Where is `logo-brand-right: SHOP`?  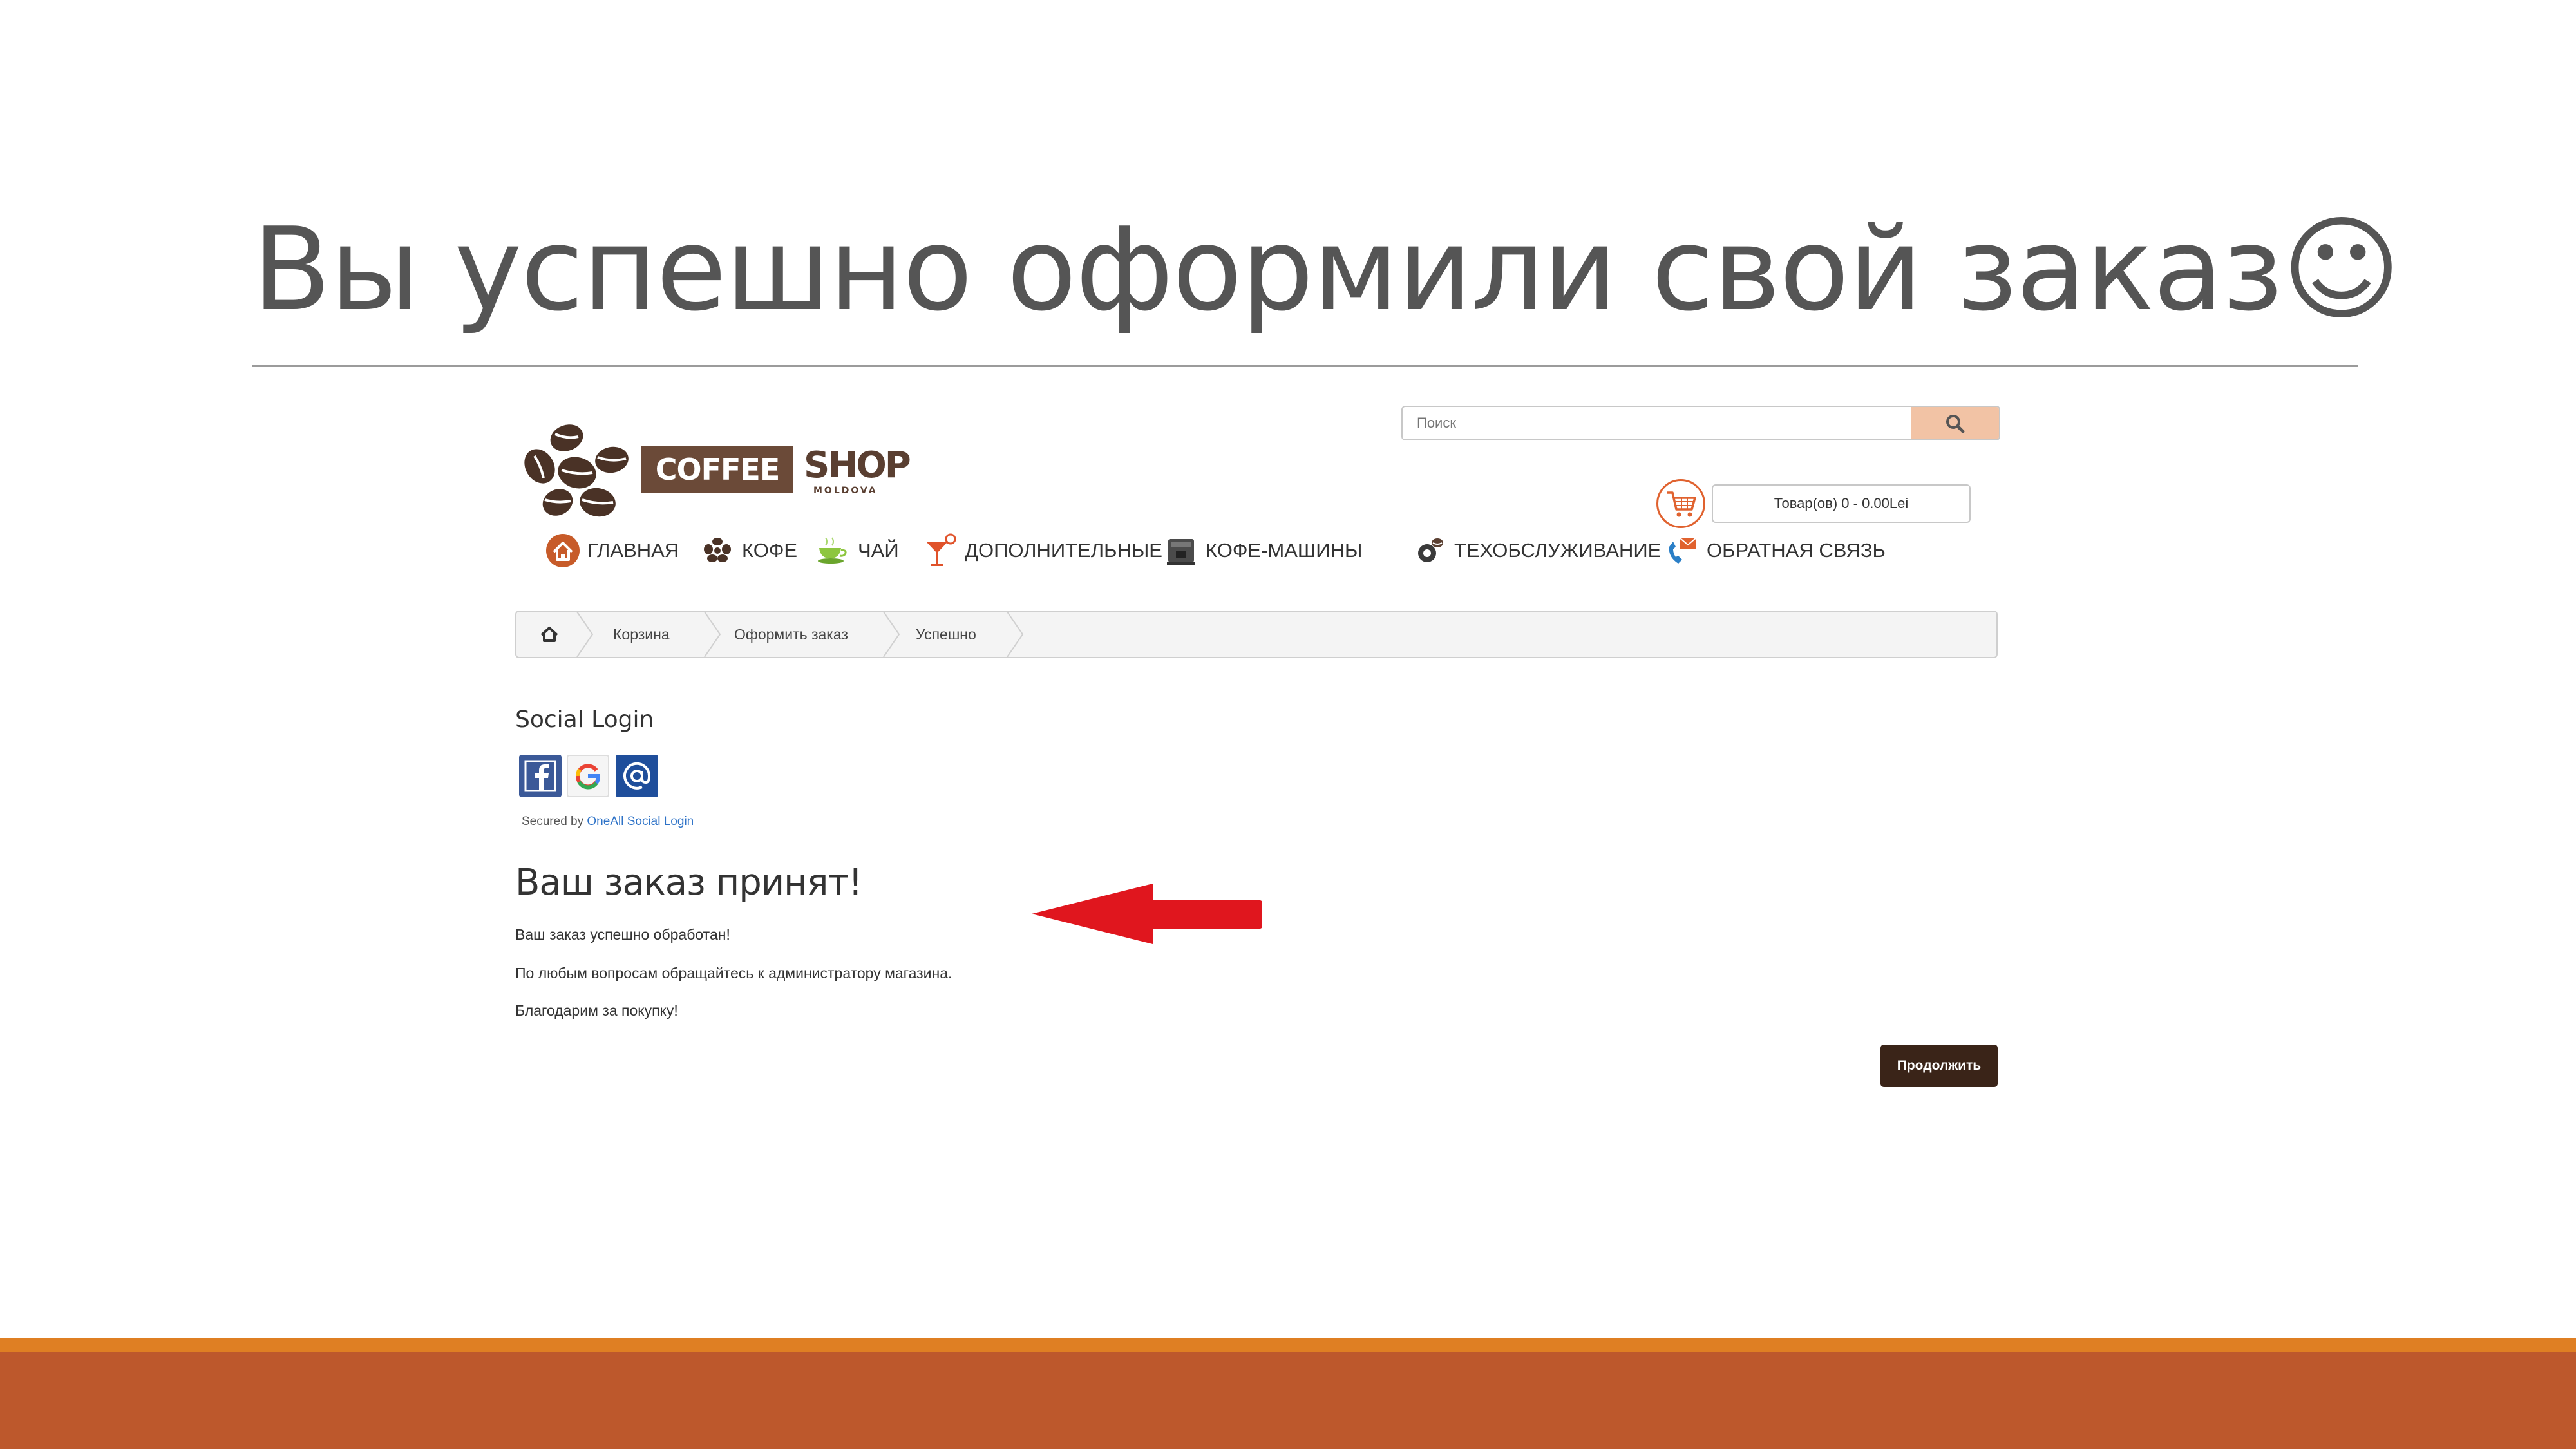
logo-brand-right: SHOP is located at coordinates (857, 465).